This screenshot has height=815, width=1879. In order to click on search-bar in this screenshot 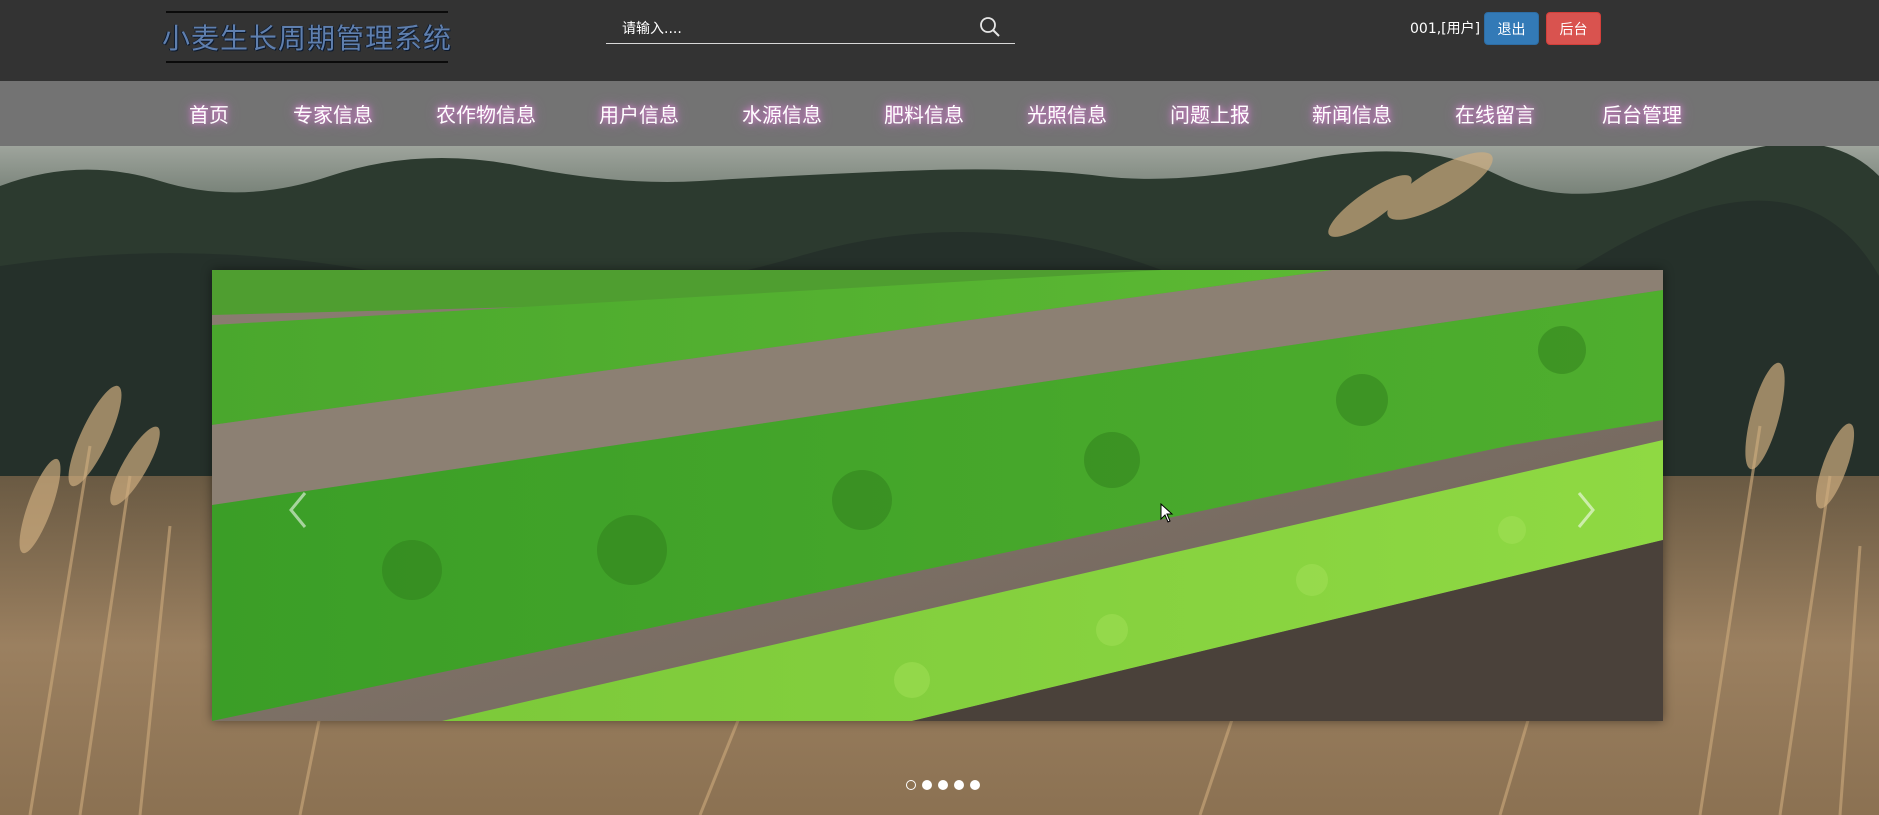, I will do `click(810, 28)`.